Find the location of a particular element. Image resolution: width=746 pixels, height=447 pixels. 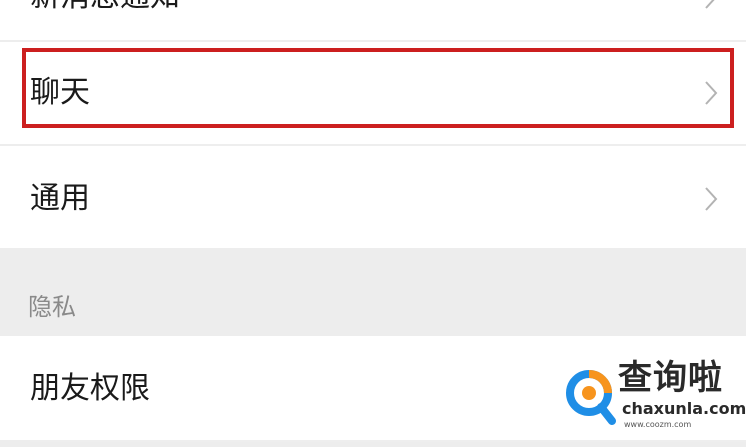

section-header-privacy: 隐私 is located at coordinates (52, 307).